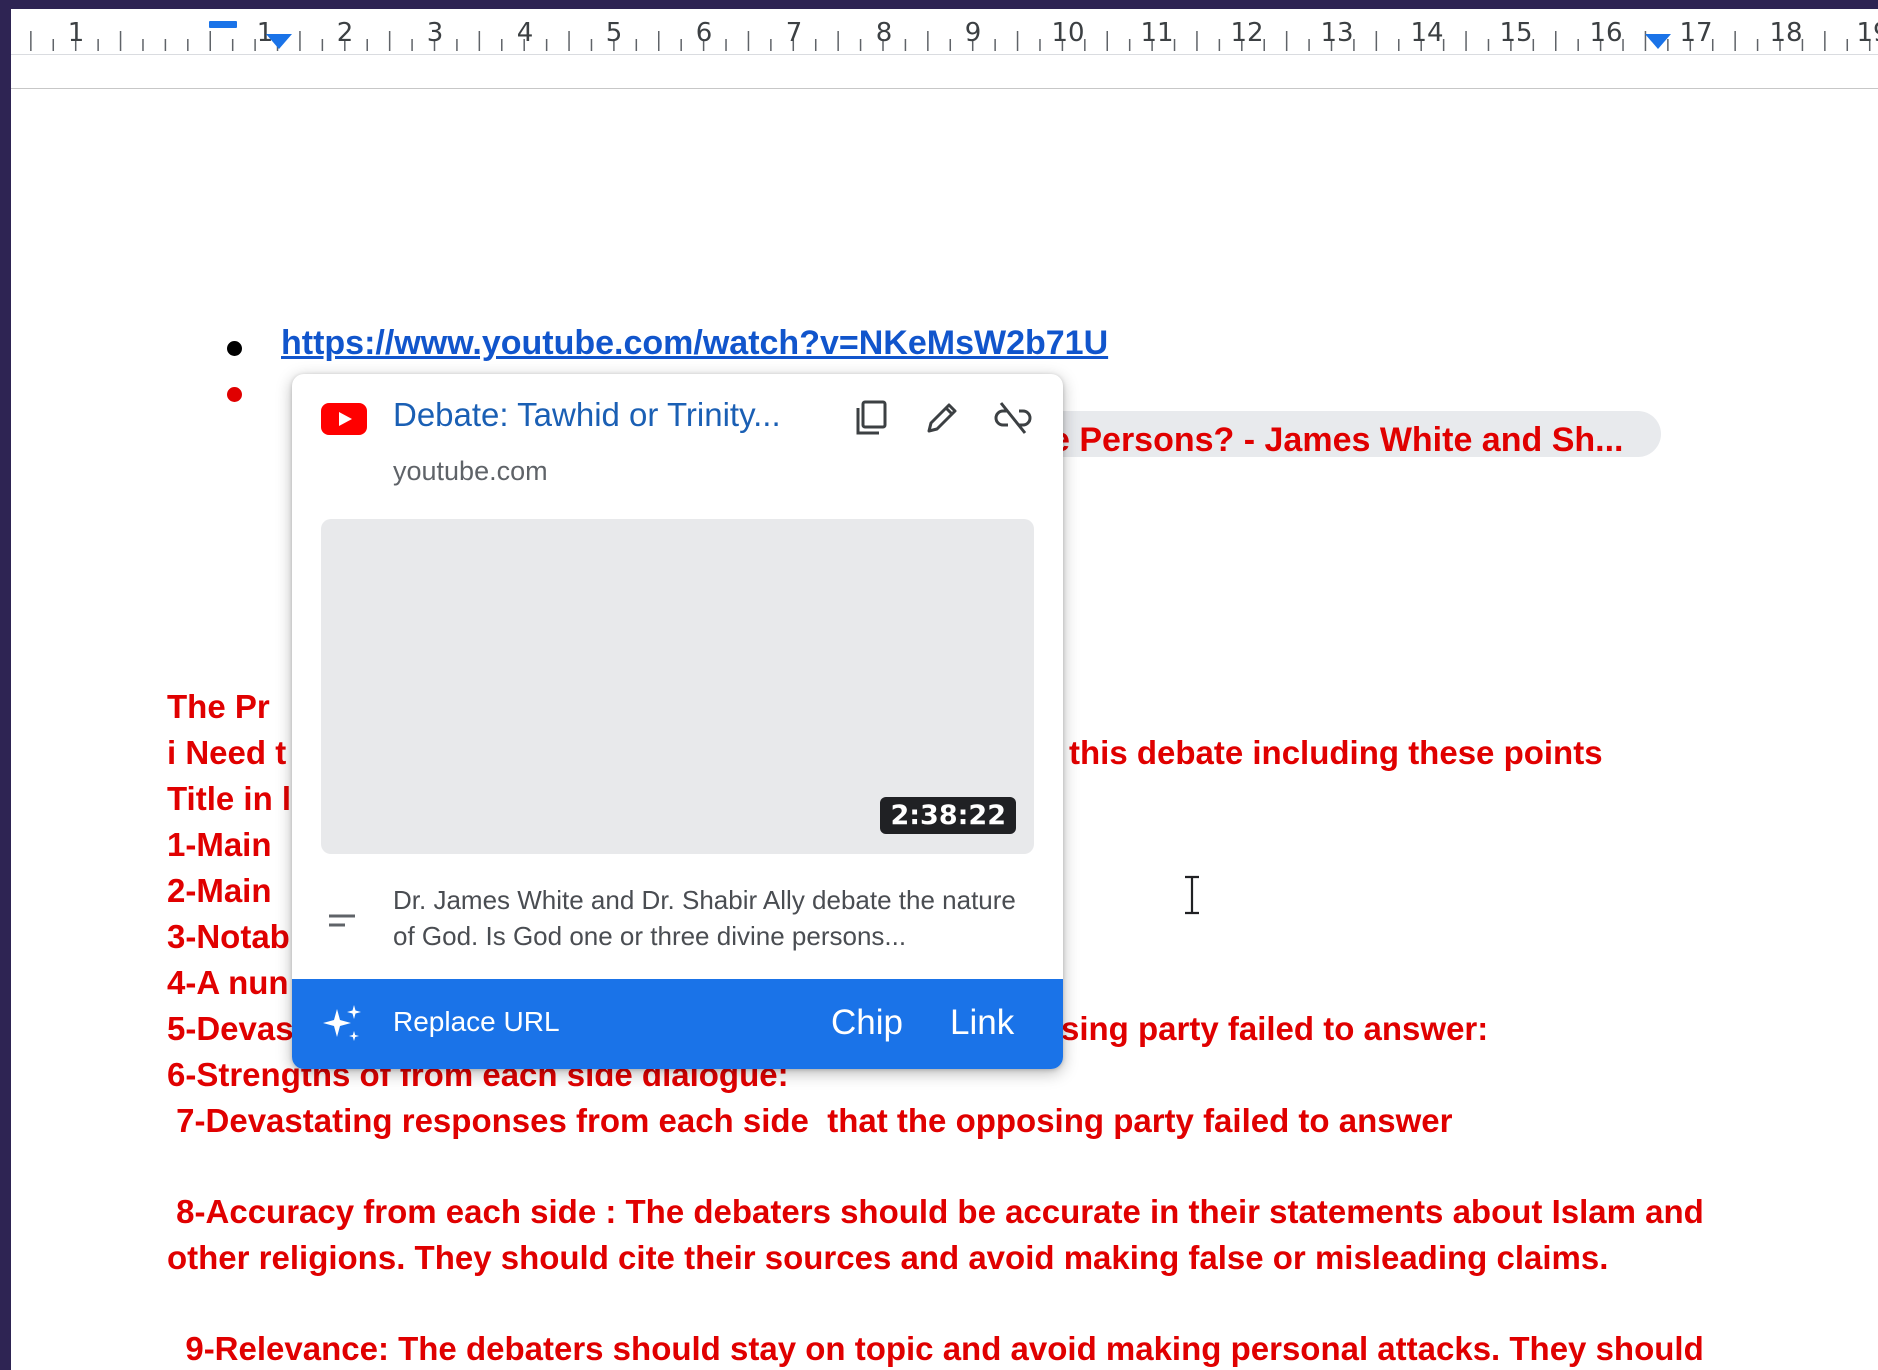 The height and width of the screenshot is (1370, 1878). What do you see at coordinates (1325, 752) in the screenshot?
I see `doc-text-line: r this debate including these points` at bounding box center [1325, 752].